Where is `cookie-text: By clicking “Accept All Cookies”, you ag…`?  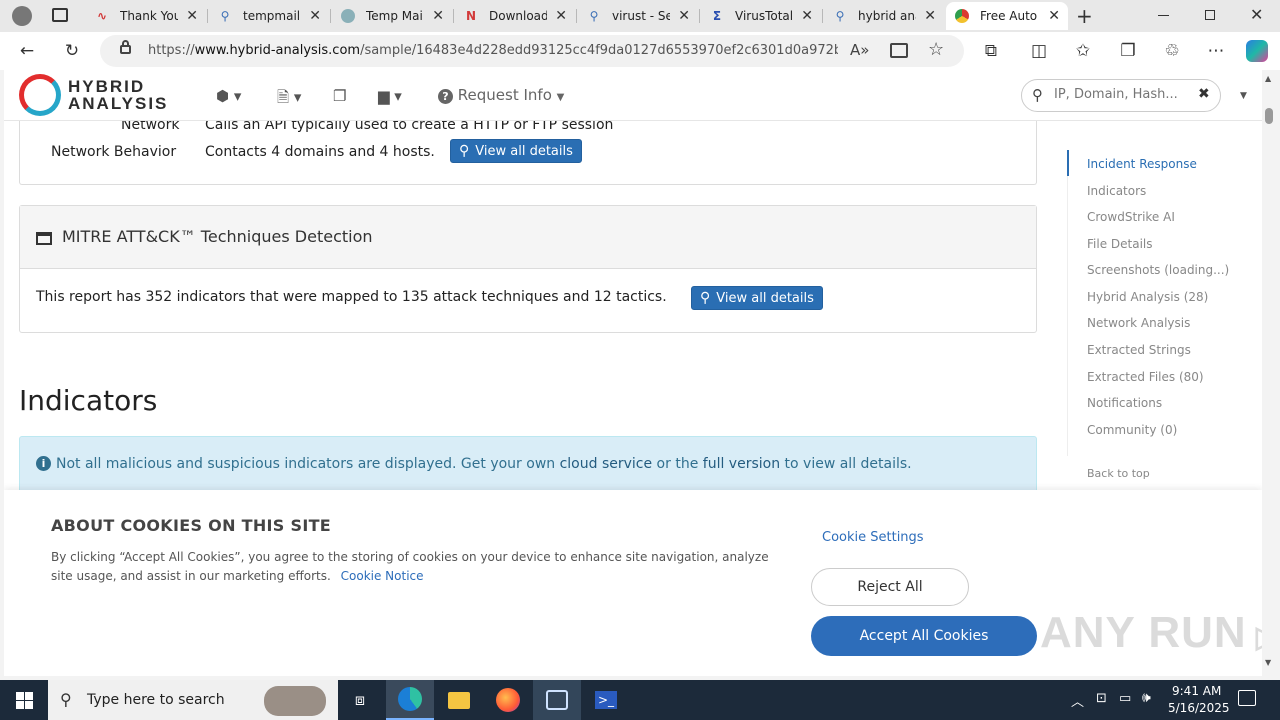
cookie-text: By clicking “Accept All Cookies”, you ag… is located at coordinates (410, 566).